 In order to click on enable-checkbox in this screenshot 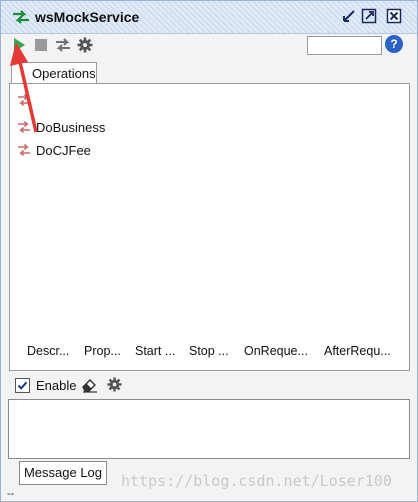, I will do `click(22, 385)`.